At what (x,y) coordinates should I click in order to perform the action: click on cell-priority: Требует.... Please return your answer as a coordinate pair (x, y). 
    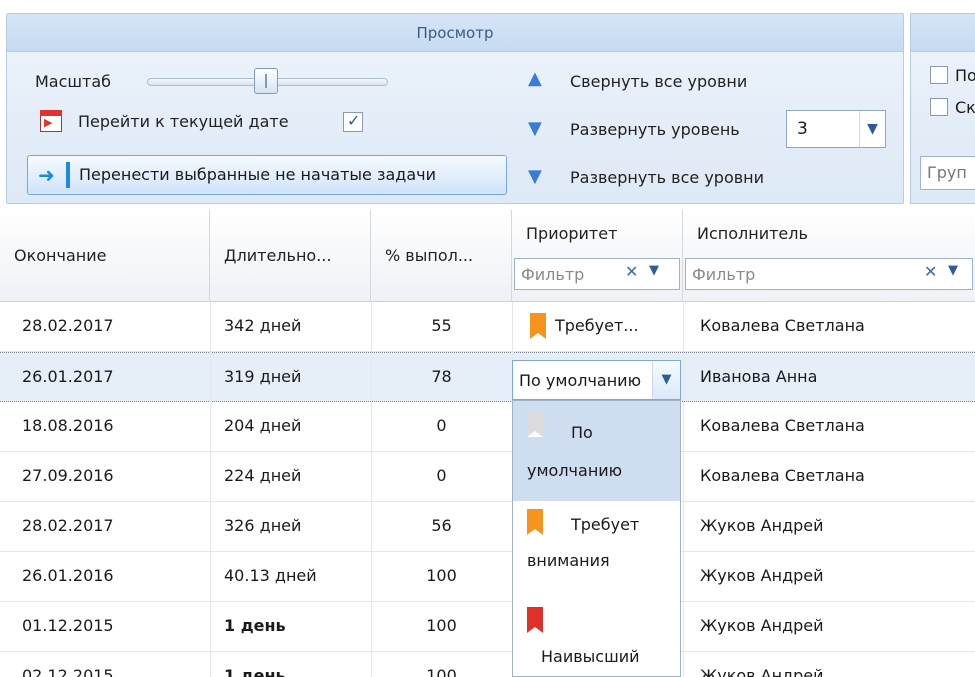
    Looking at the image, I should click on (597, 325).